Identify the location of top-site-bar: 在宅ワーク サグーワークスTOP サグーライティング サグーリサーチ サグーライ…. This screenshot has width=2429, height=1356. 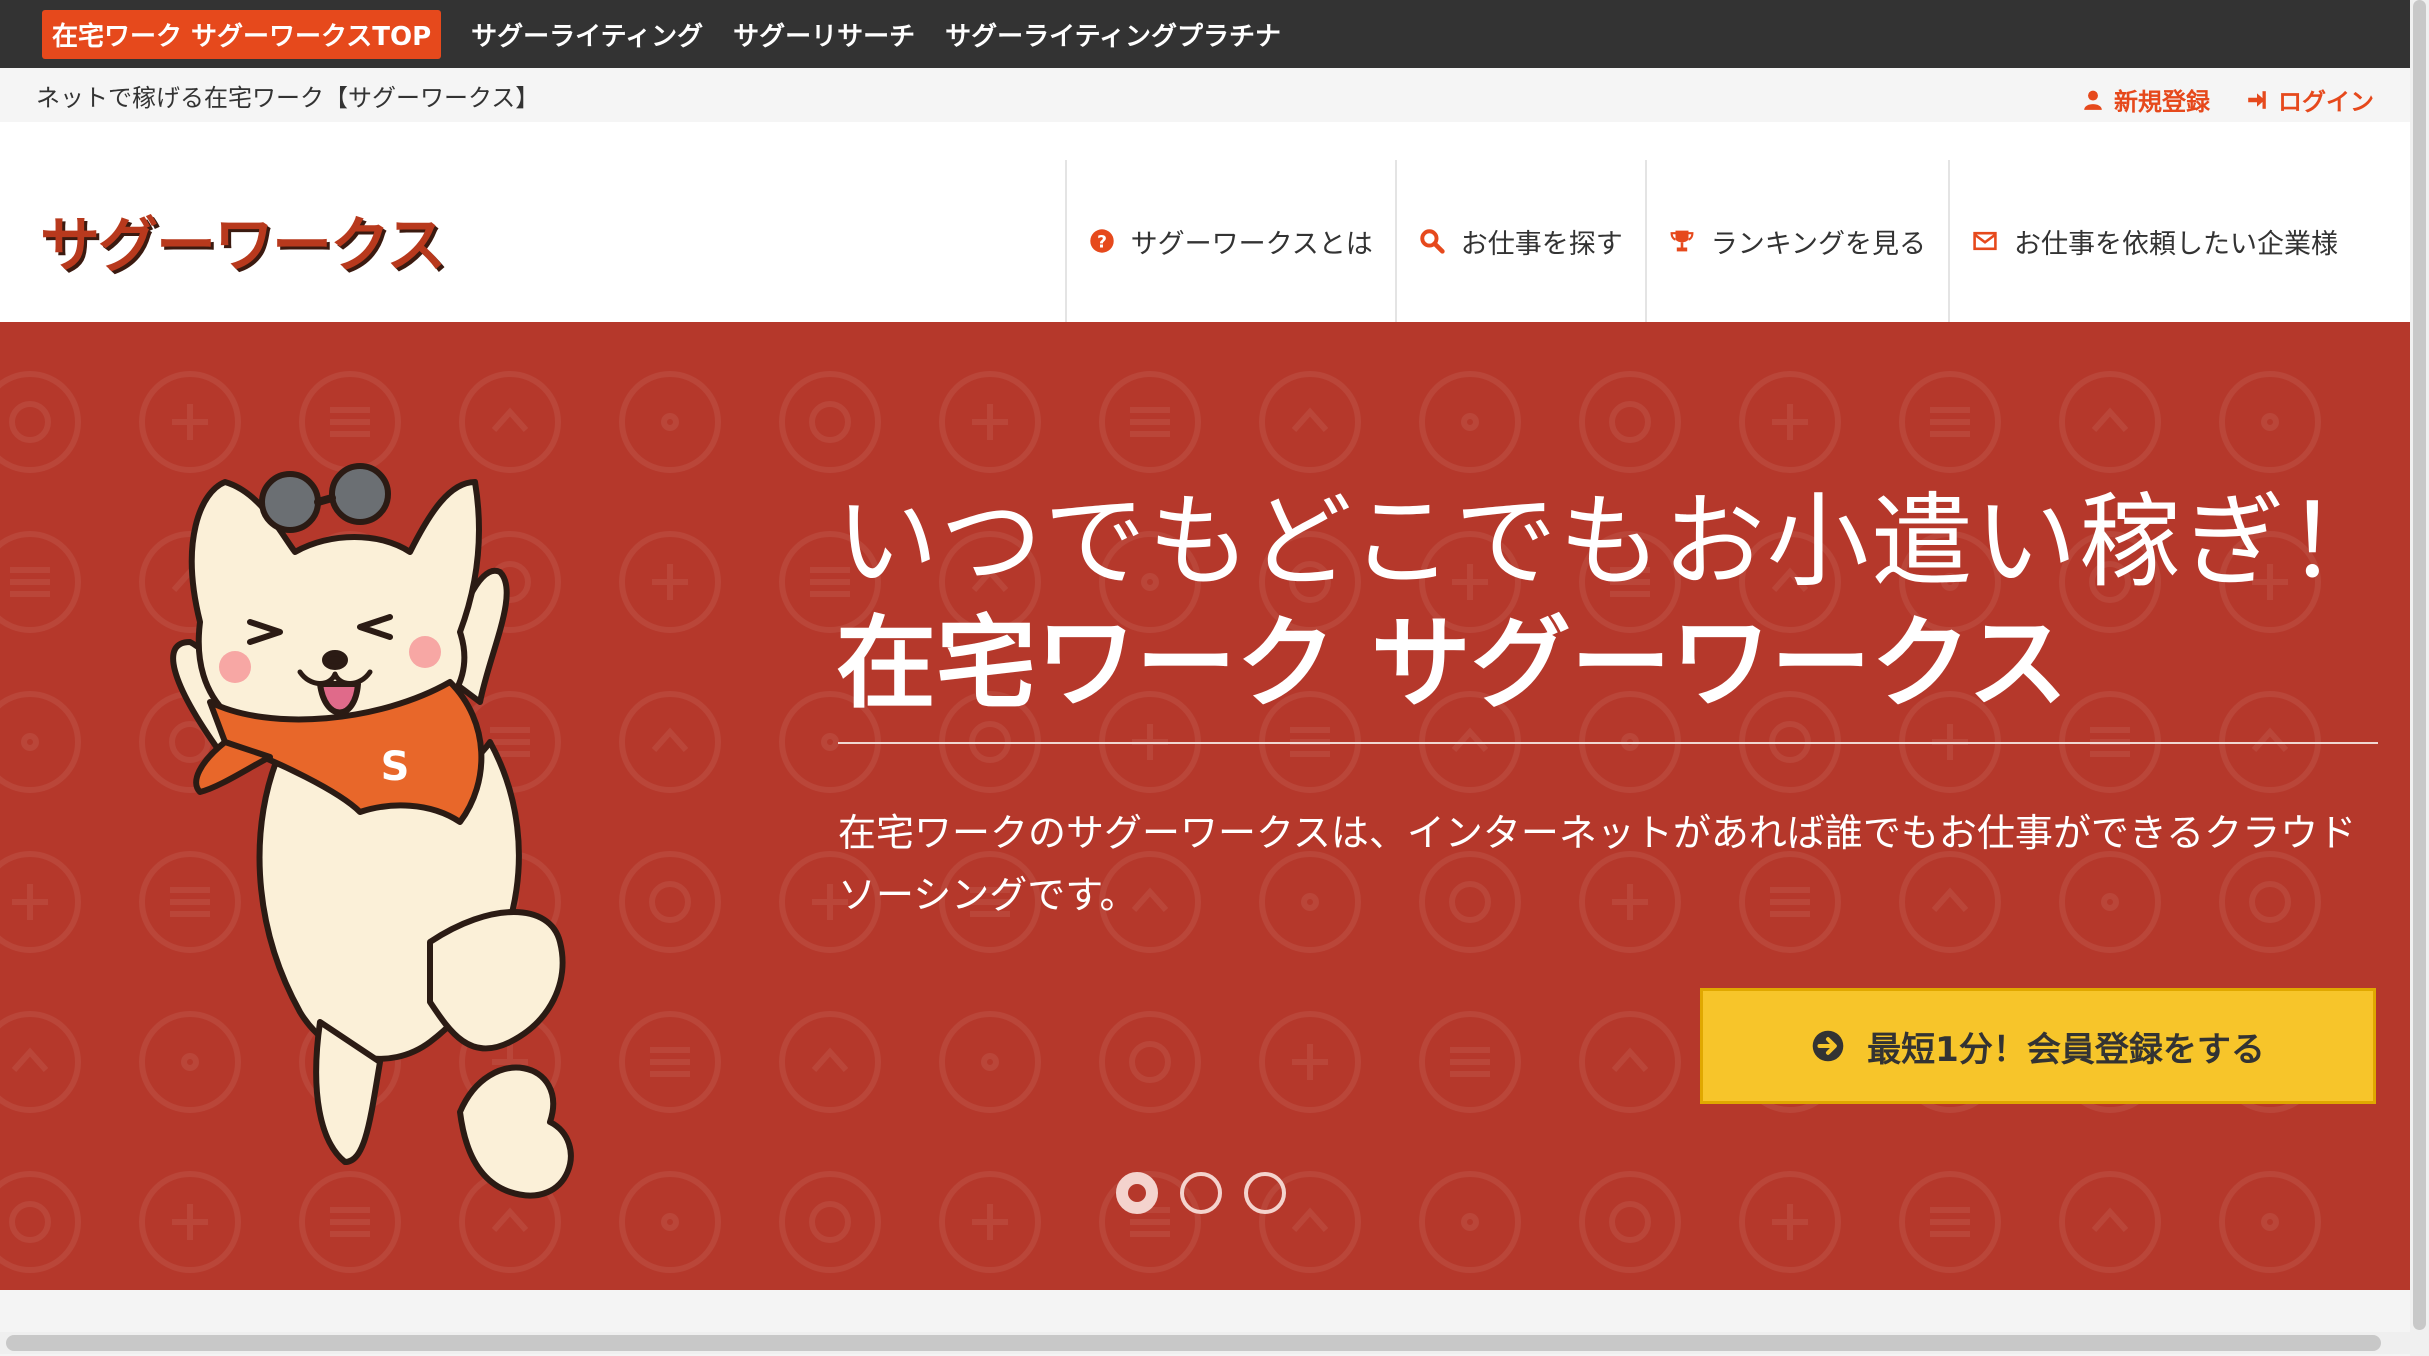
(1205, 34).